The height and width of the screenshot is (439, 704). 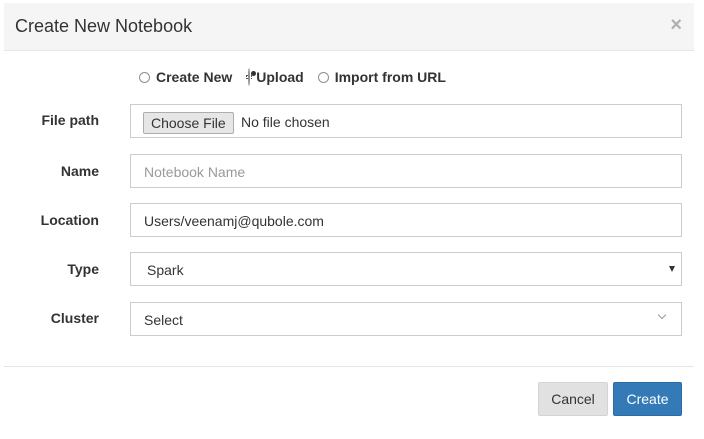 What do you see at coordinates (406, 171) in the screenshot?
I see `notebook-name-input: Notebook Name` at bounding box center [406, 171].